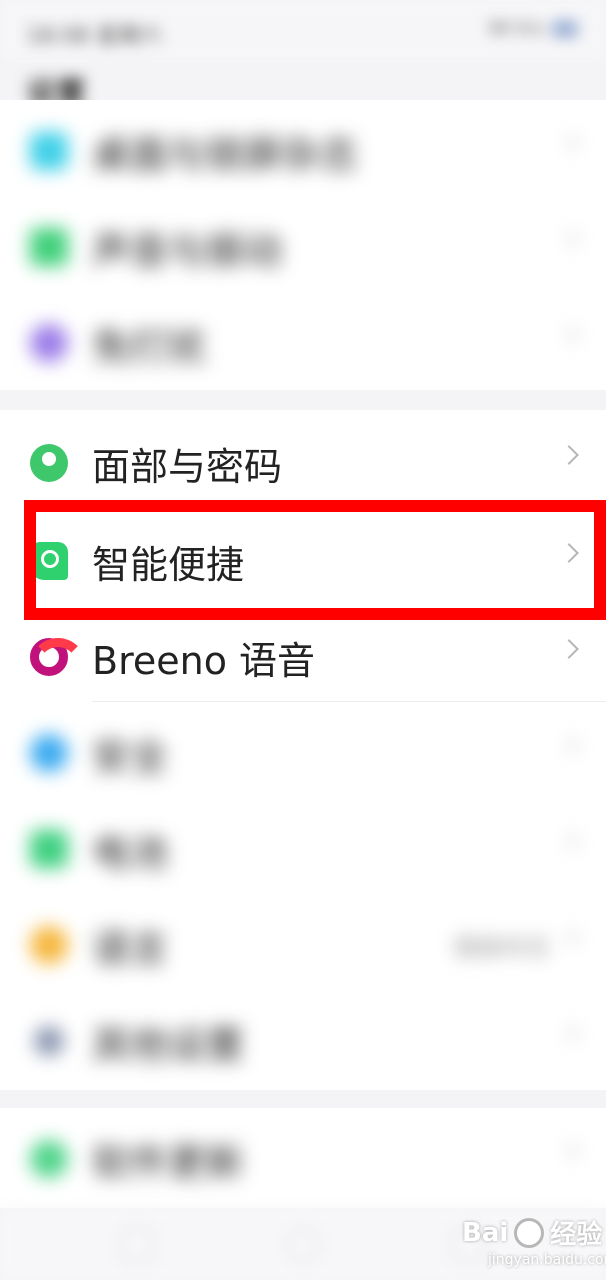 The image size is (606, 1280). I want to click on status-indicators: 88 K/s, so click(533, 28).